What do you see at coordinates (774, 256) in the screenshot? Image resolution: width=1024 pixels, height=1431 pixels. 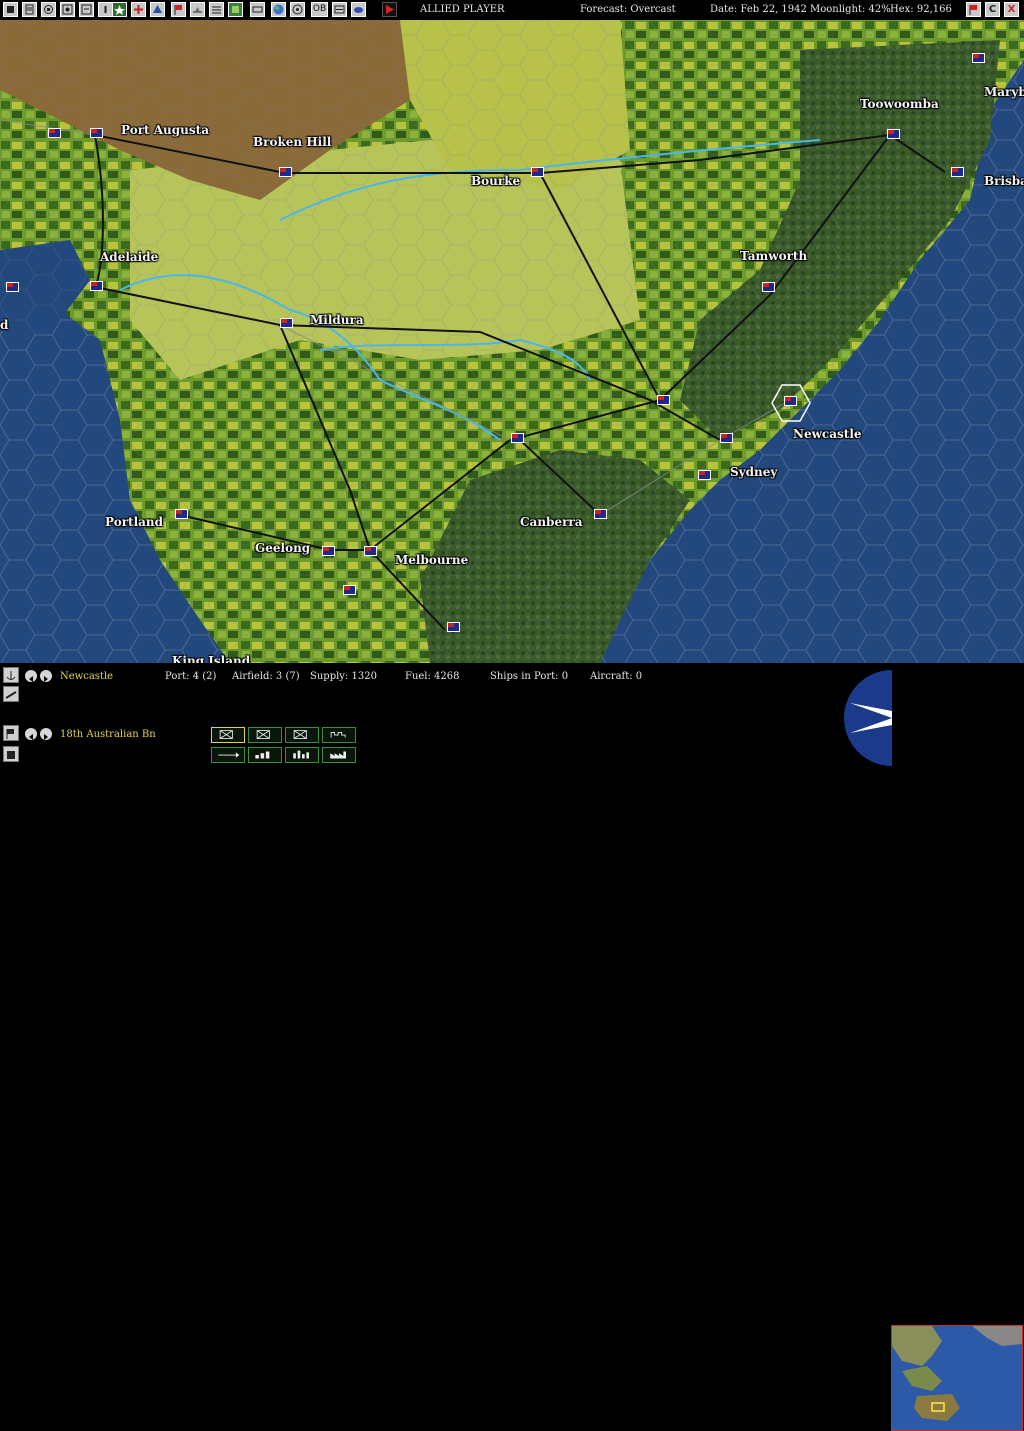 I see `city-label-tamworth: Tamworth` at bounding box center [774, 256].